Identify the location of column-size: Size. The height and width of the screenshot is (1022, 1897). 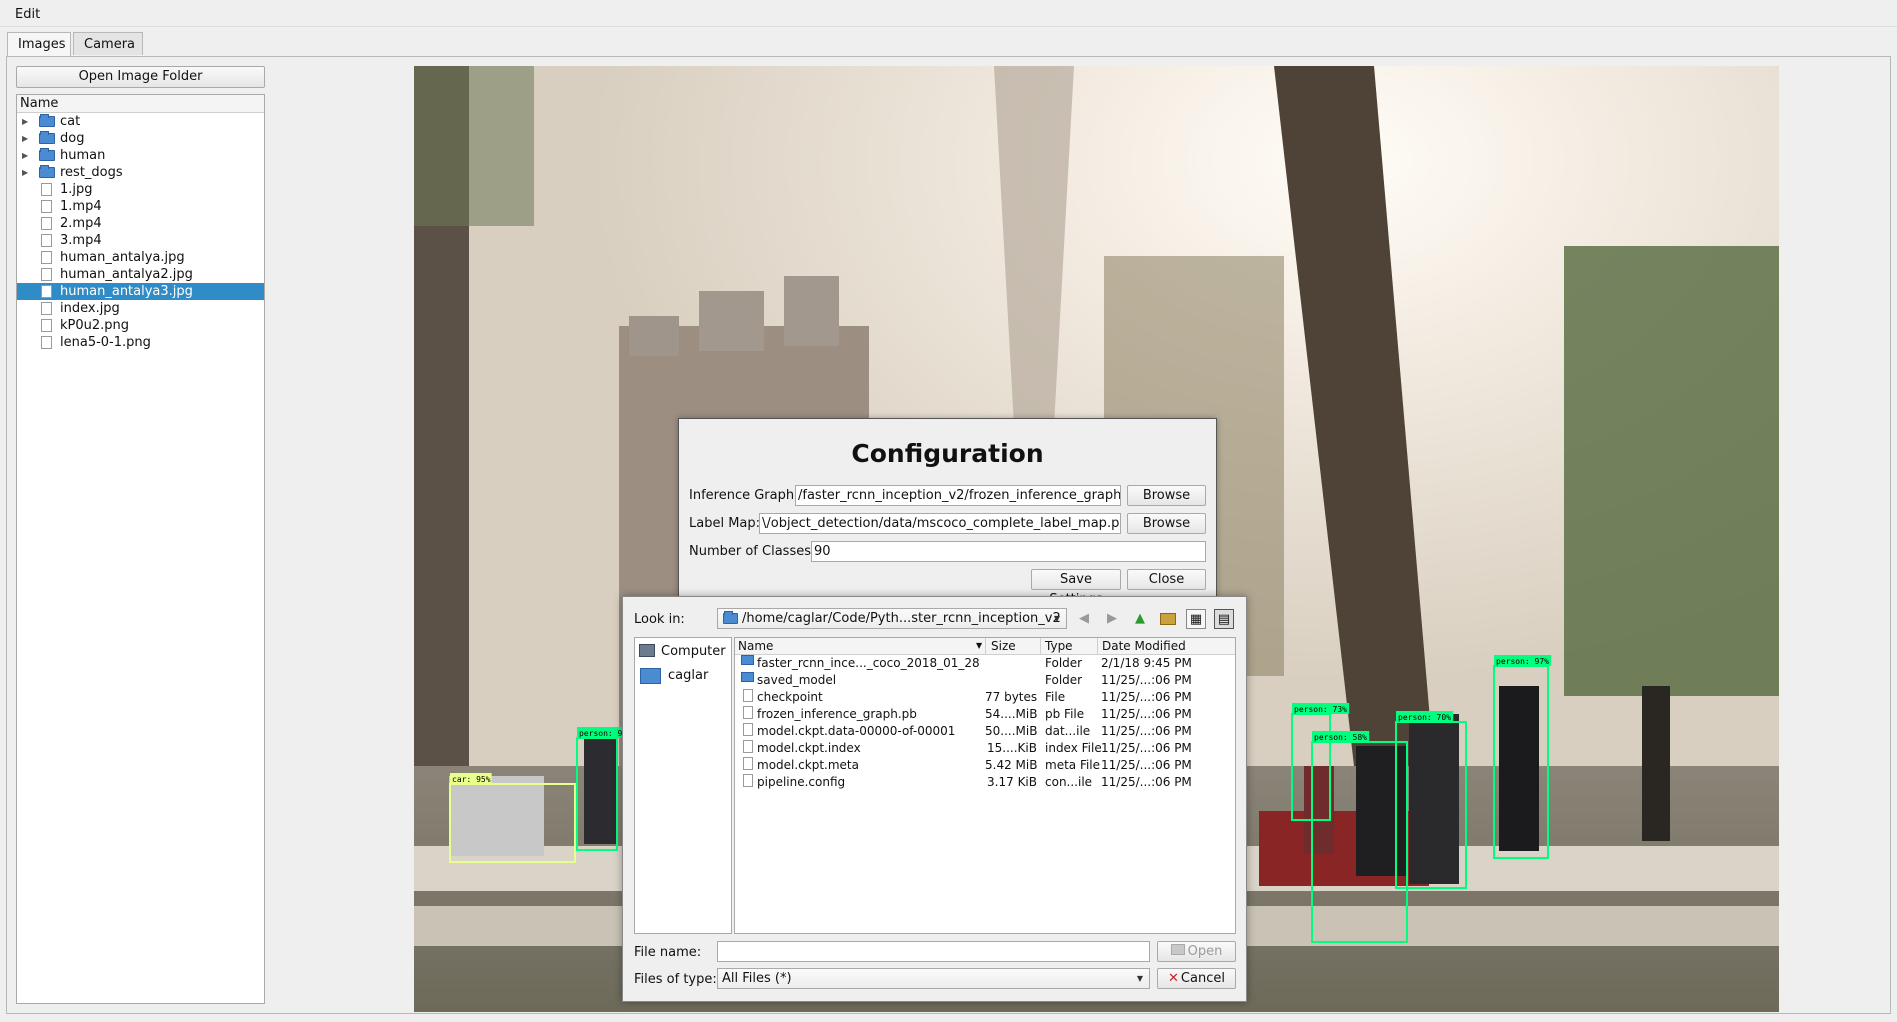
(1003, 646).